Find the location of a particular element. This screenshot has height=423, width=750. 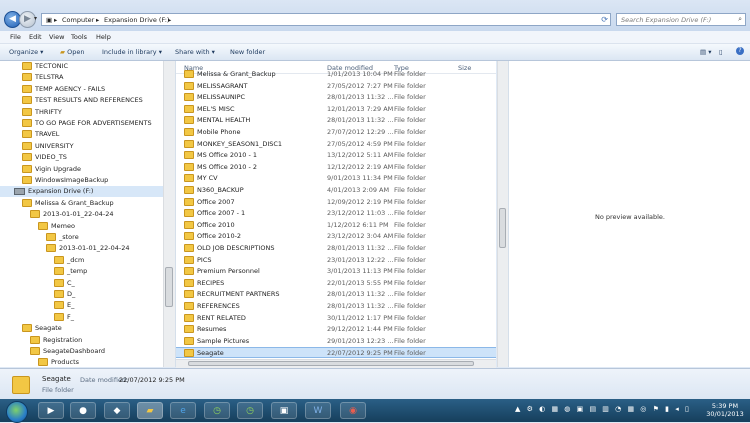

menu-edit: Edit is located at coordinates (35, 37).